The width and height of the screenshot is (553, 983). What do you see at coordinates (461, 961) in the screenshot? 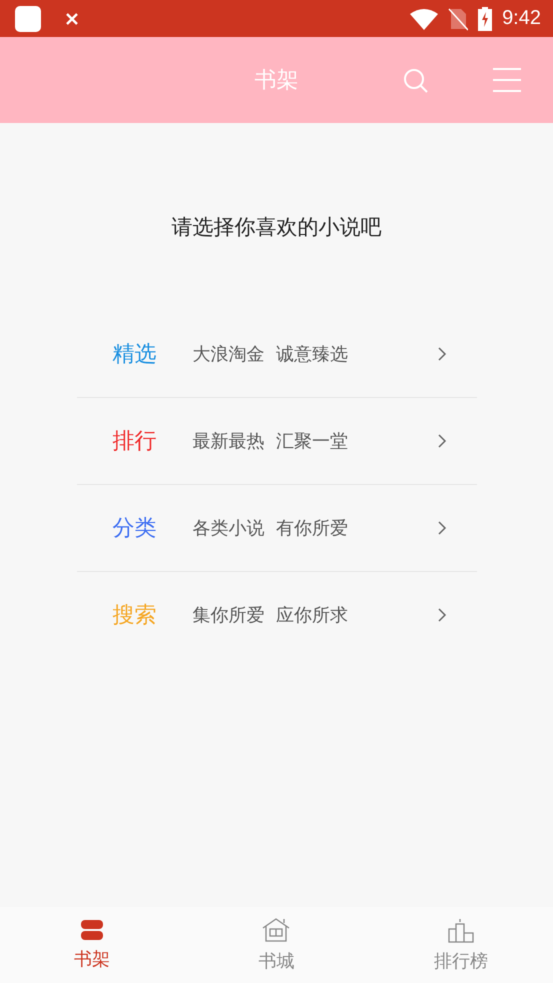
I see `tab-label: 排行榜` at bounding box center [461, 961].